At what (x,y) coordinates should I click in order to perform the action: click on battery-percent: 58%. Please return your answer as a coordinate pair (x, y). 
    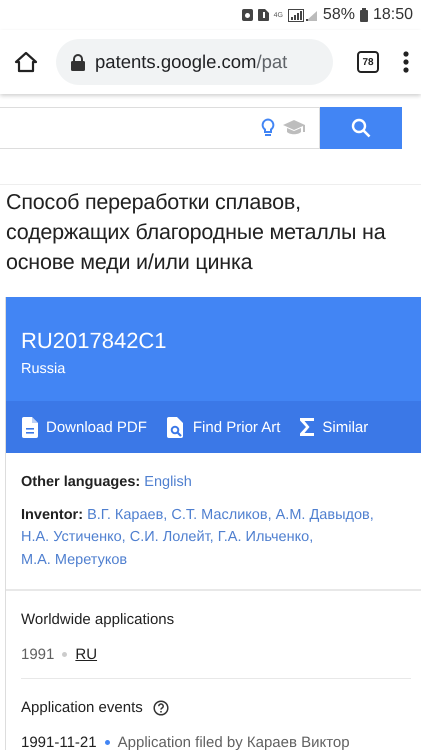
    Looking at the image, I should click on (338, 15).